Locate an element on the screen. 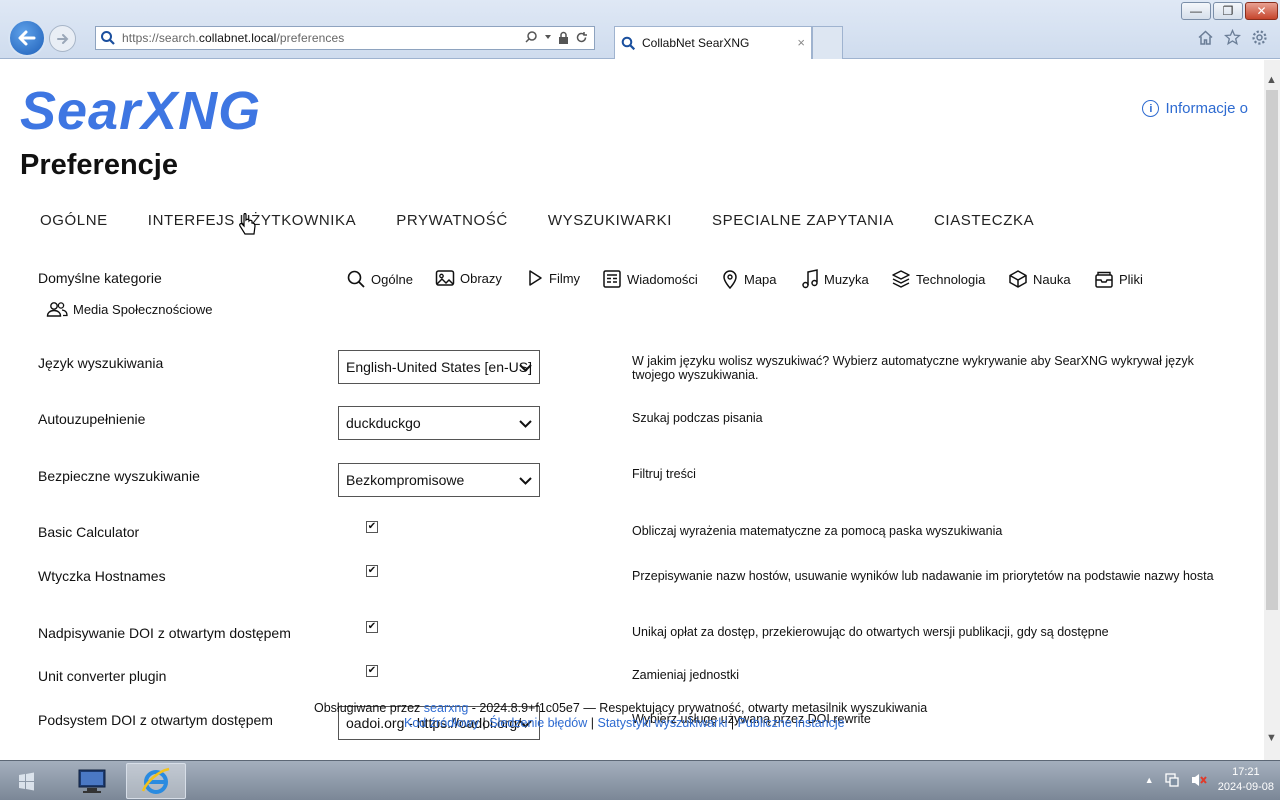 This screenshot has height=801, width=1280. scroll-thumb is located at coordinates (1272, 350).